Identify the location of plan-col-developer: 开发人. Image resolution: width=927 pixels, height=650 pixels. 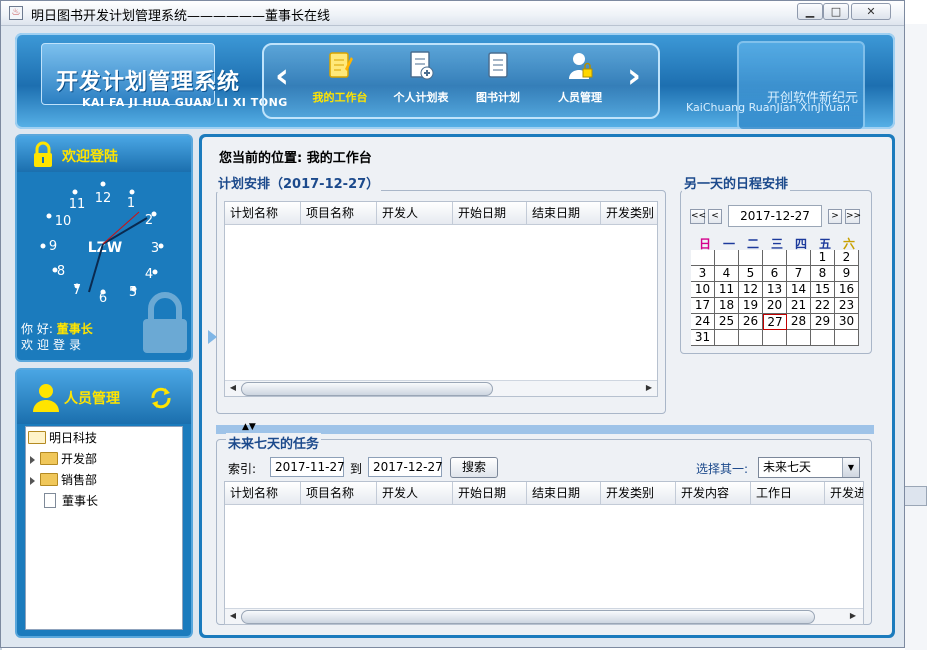
(415, 213).